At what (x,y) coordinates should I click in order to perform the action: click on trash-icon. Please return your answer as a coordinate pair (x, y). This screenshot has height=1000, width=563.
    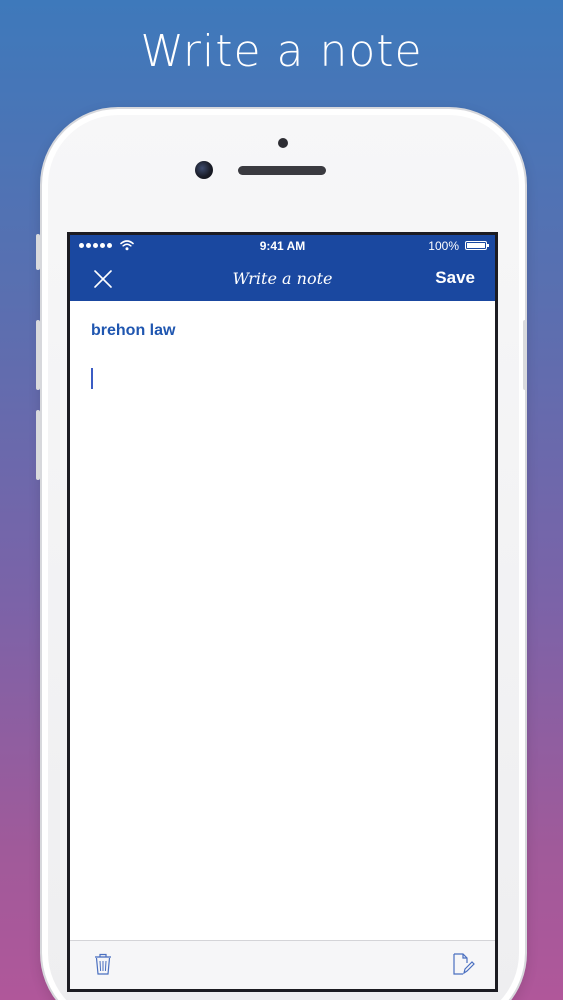
    Looking at the image, I should click on (103, 964).